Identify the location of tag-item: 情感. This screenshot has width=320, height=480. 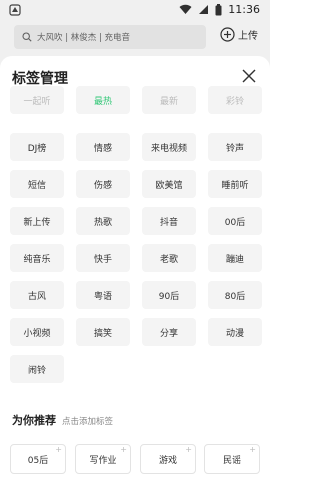
(103, 147).